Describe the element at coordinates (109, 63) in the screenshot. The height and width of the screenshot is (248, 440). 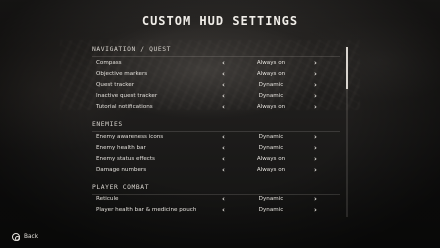
I see `setting-label: Compass` at that location.